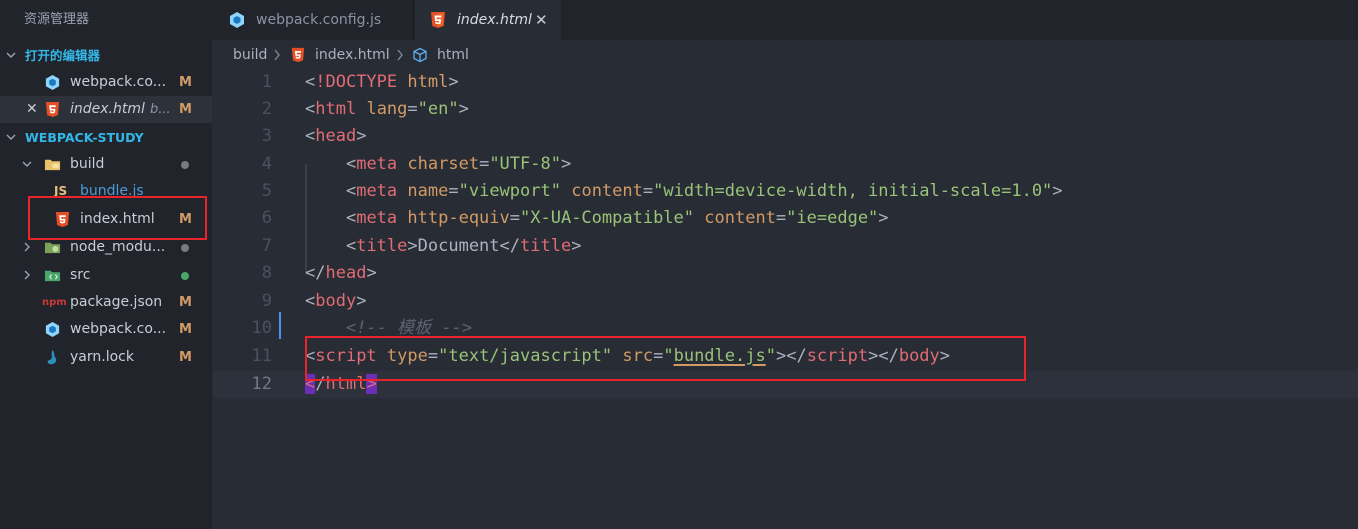 The image size is (1358, 529). Describe the element at coordinates (266, 218) in the screenshot. I see `line-number: 6` at that location.